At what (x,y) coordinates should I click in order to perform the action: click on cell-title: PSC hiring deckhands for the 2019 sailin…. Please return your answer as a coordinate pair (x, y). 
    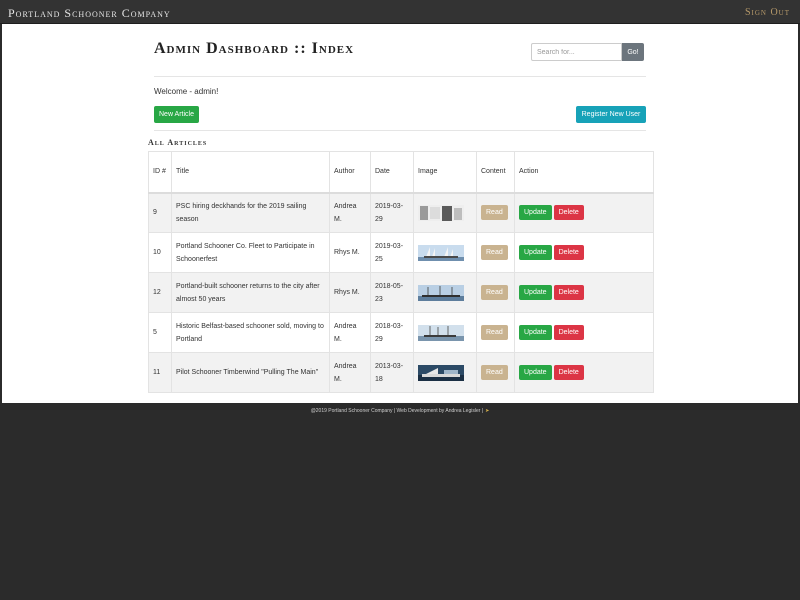
    Looking at the image, I should click on (250, 212).